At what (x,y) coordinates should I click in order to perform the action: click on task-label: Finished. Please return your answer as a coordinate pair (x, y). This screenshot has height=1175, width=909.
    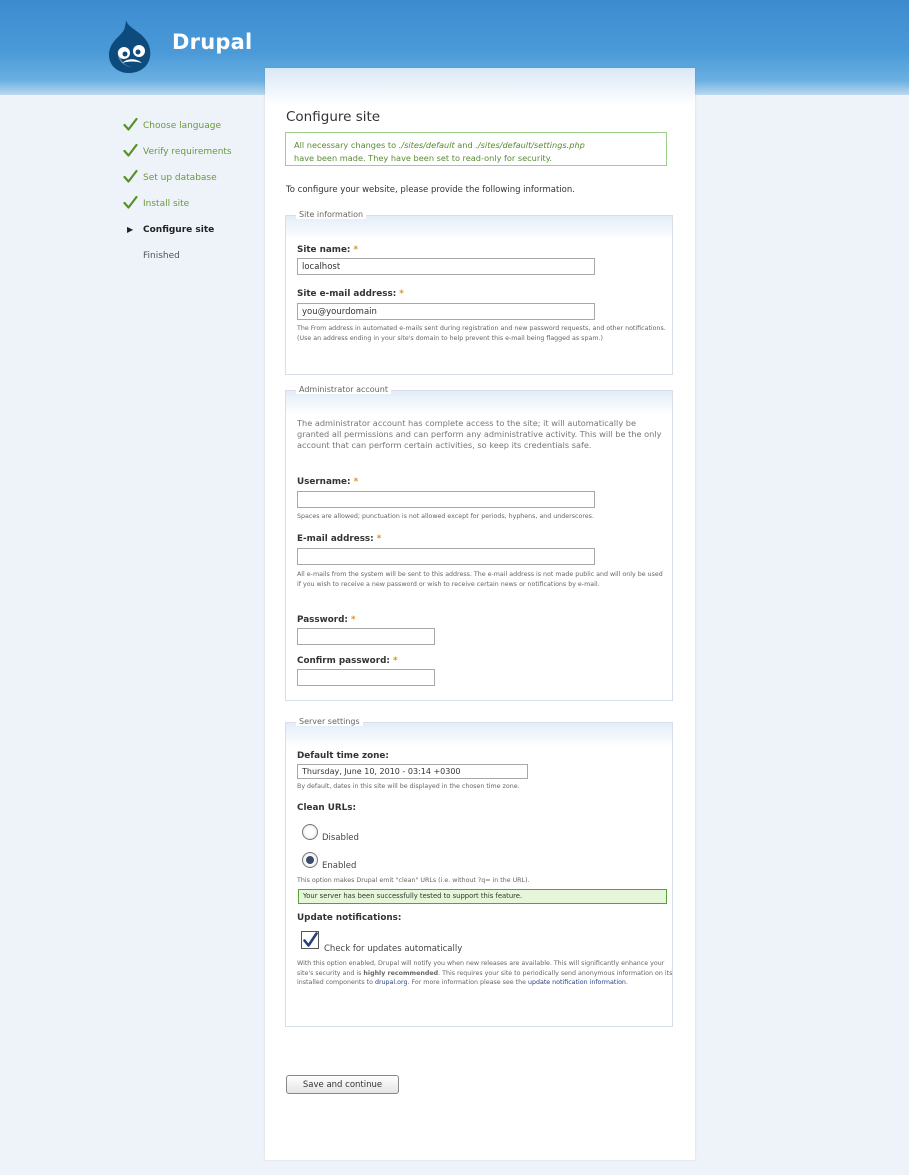
    Looking at the image, I should click on (161, 256).